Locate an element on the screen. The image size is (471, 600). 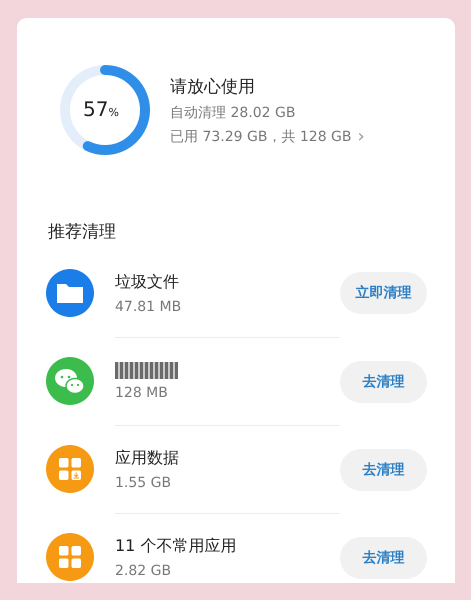
item-title: 应用数据 is located at coordinates (147, 458).